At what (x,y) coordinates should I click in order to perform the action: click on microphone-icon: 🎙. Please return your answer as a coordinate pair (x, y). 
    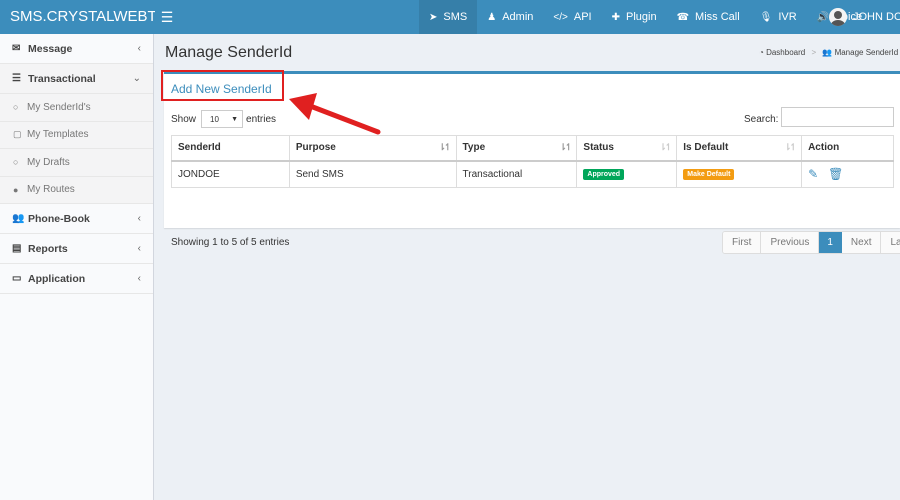
    Looking at the image, I should click on (766, 17).